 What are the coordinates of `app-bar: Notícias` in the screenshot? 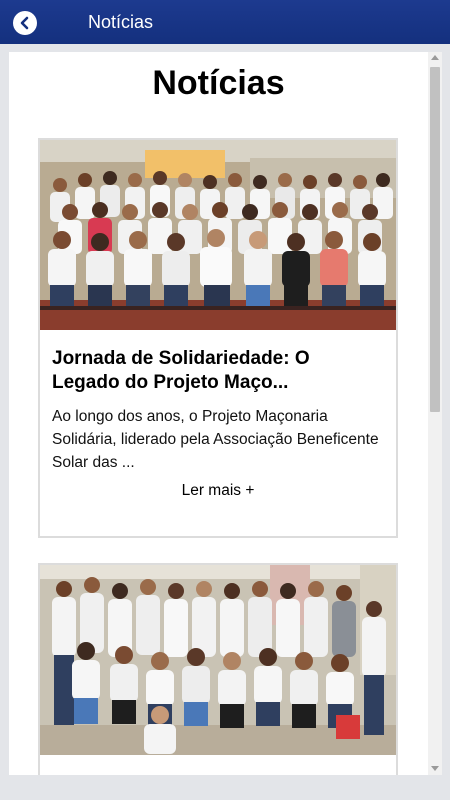 It's located at (225, 22).